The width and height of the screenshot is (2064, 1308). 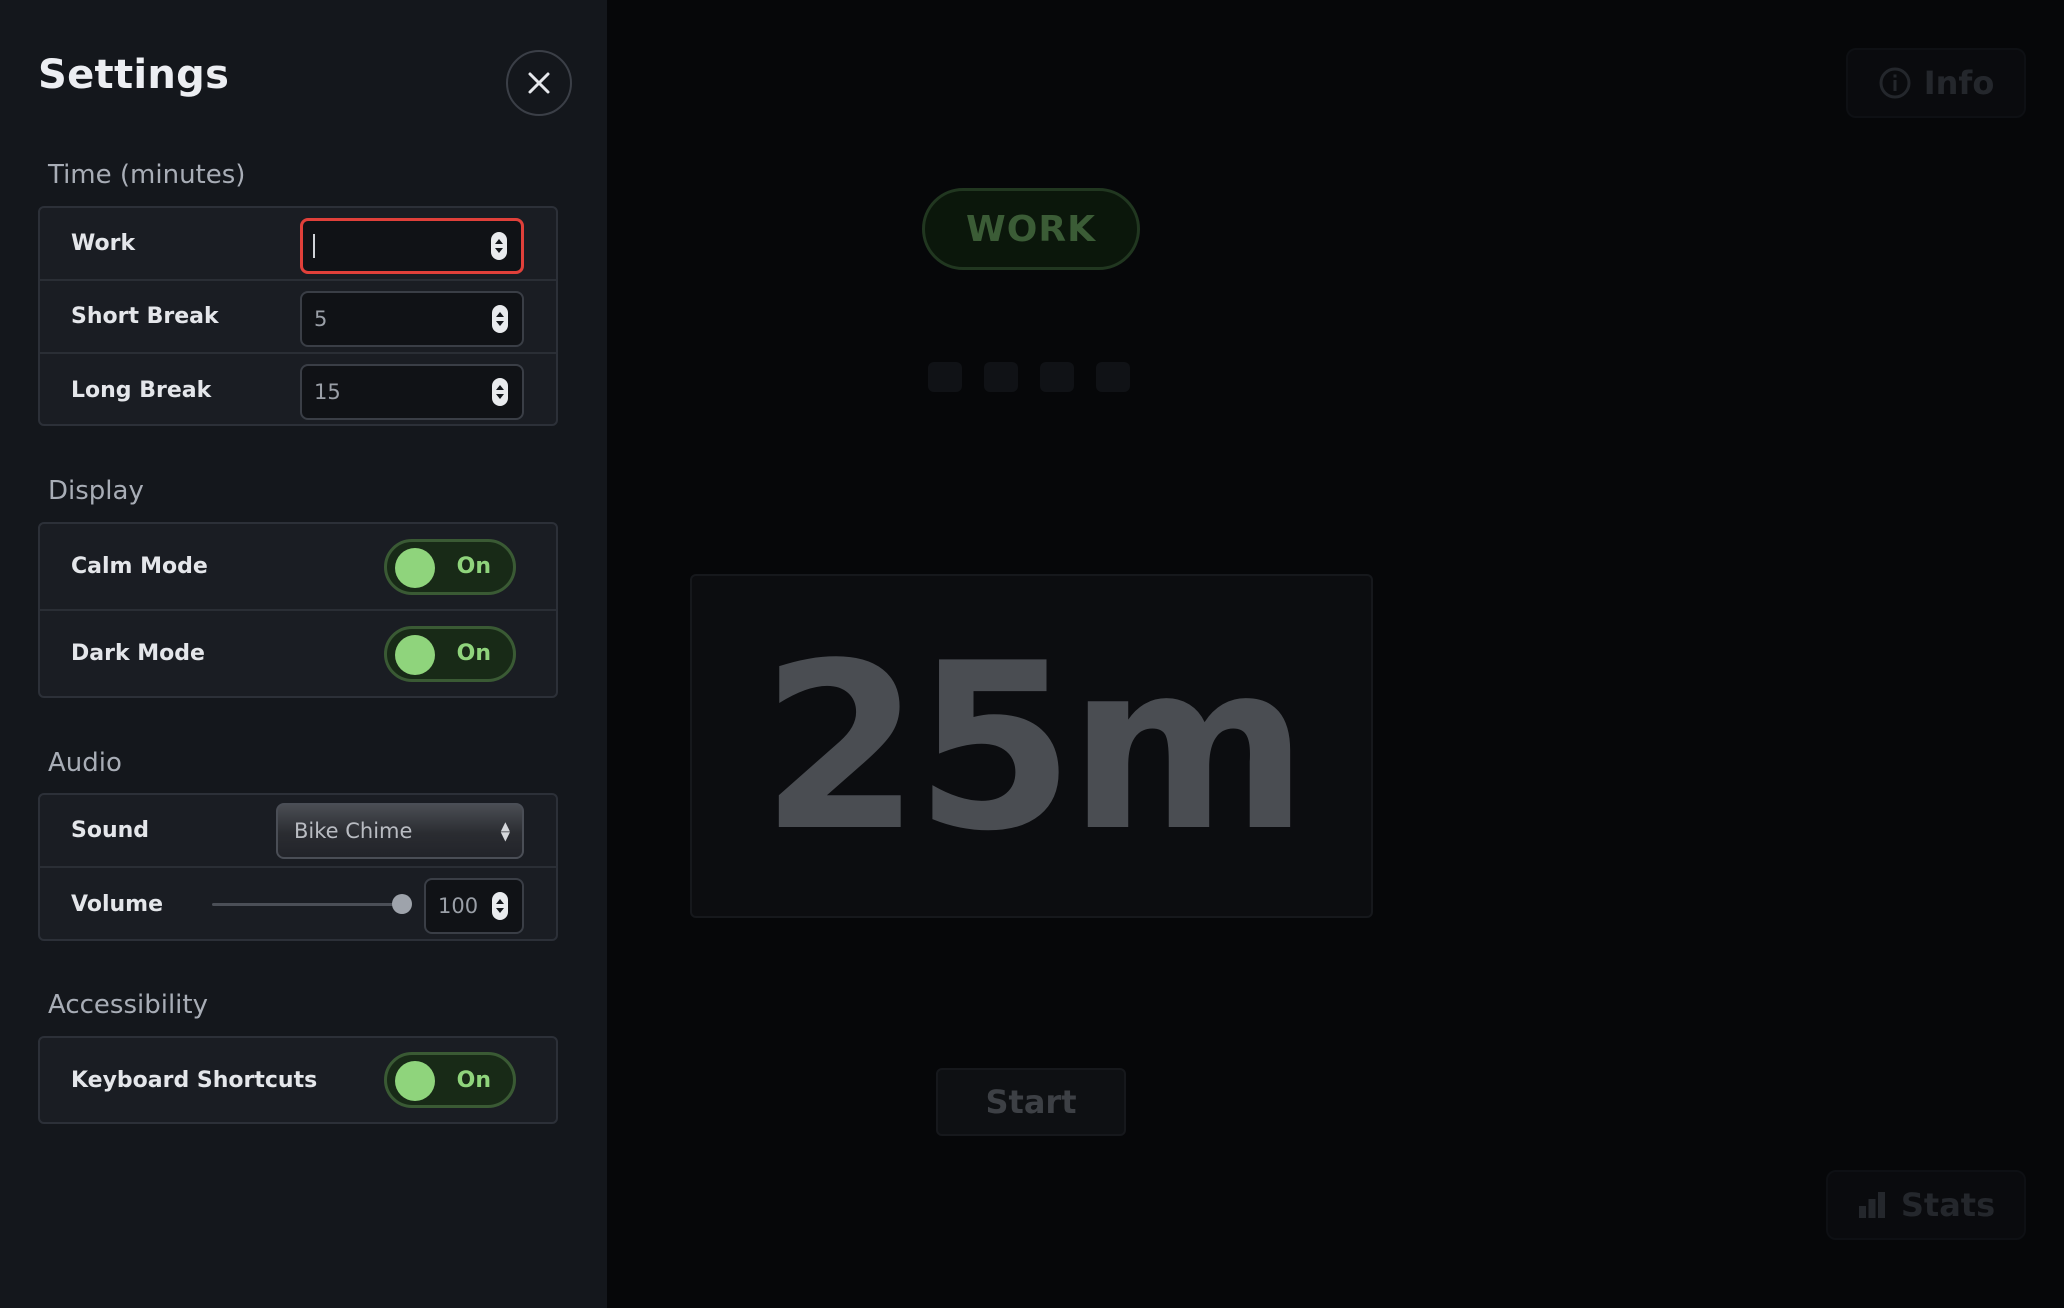 I want to click on info-icon, so click(x=1895, y=83).